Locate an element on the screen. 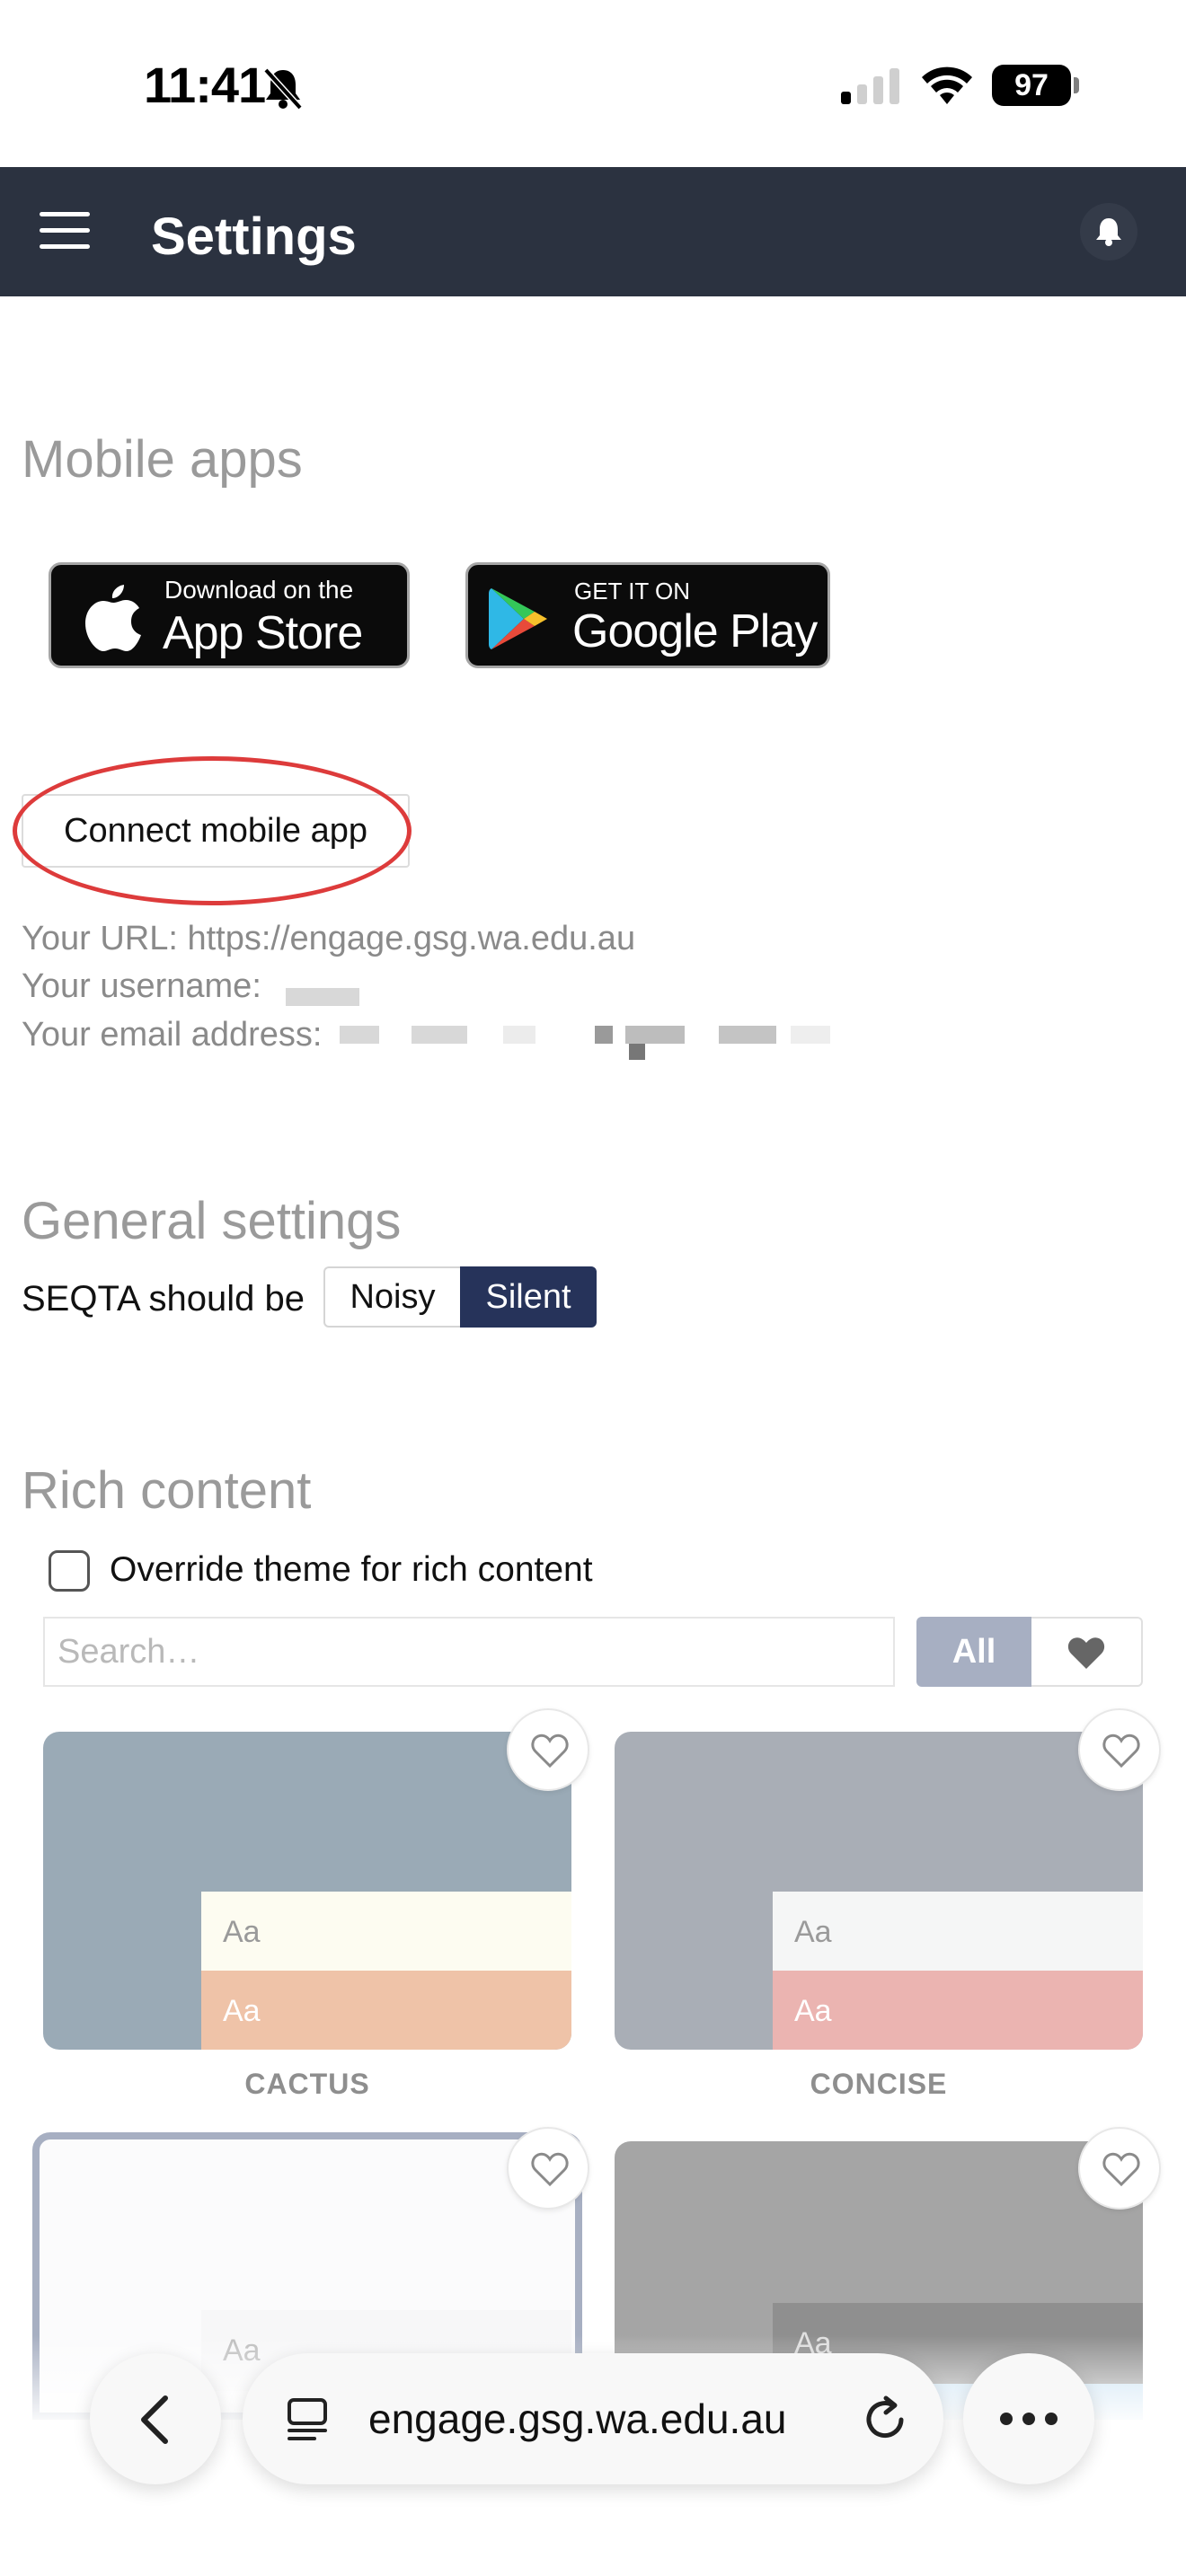 The image size is (1186, 2576). your-url-text: Your URL: https://engage.gsg.wa.edu.au is located at coordinates (329, 938).